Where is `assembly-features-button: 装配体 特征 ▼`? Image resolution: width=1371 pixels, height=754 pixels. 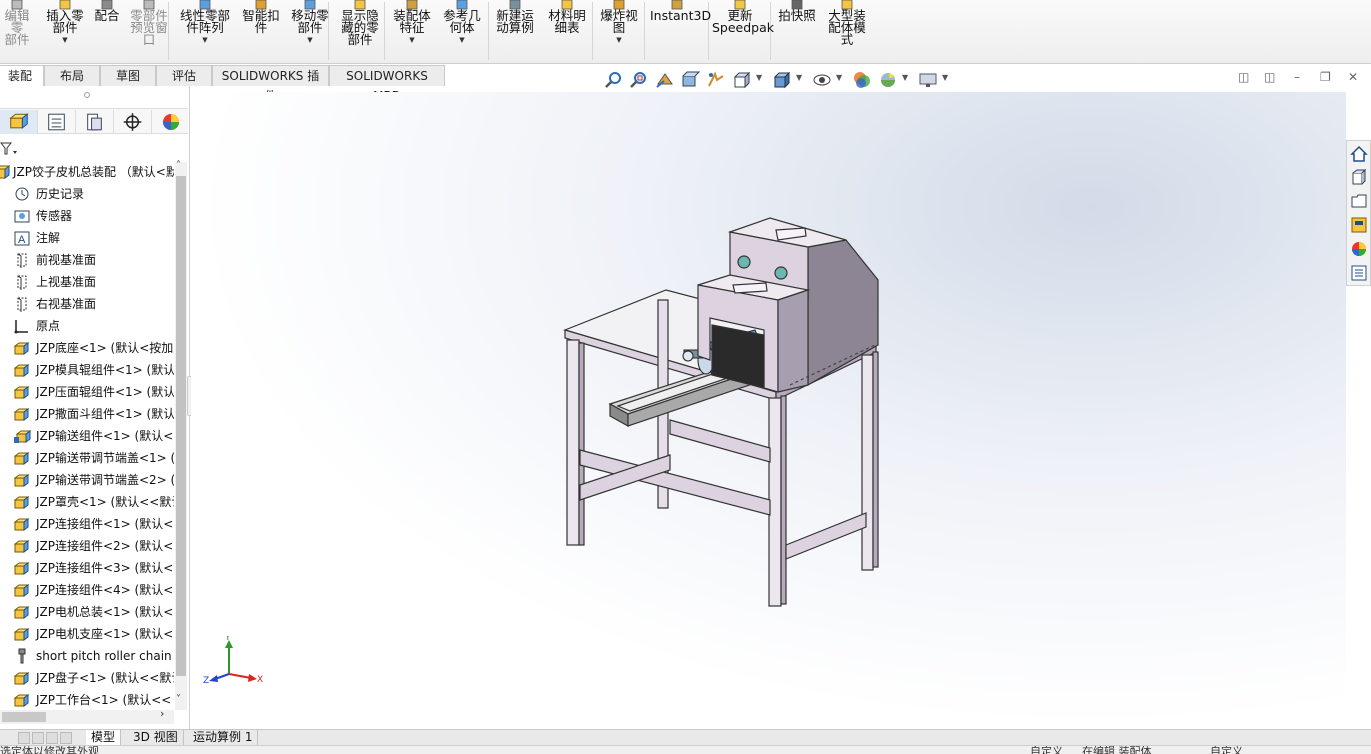 assembly-features-button: 装配体 特征 ▼ is located at coordinates (412, 31).